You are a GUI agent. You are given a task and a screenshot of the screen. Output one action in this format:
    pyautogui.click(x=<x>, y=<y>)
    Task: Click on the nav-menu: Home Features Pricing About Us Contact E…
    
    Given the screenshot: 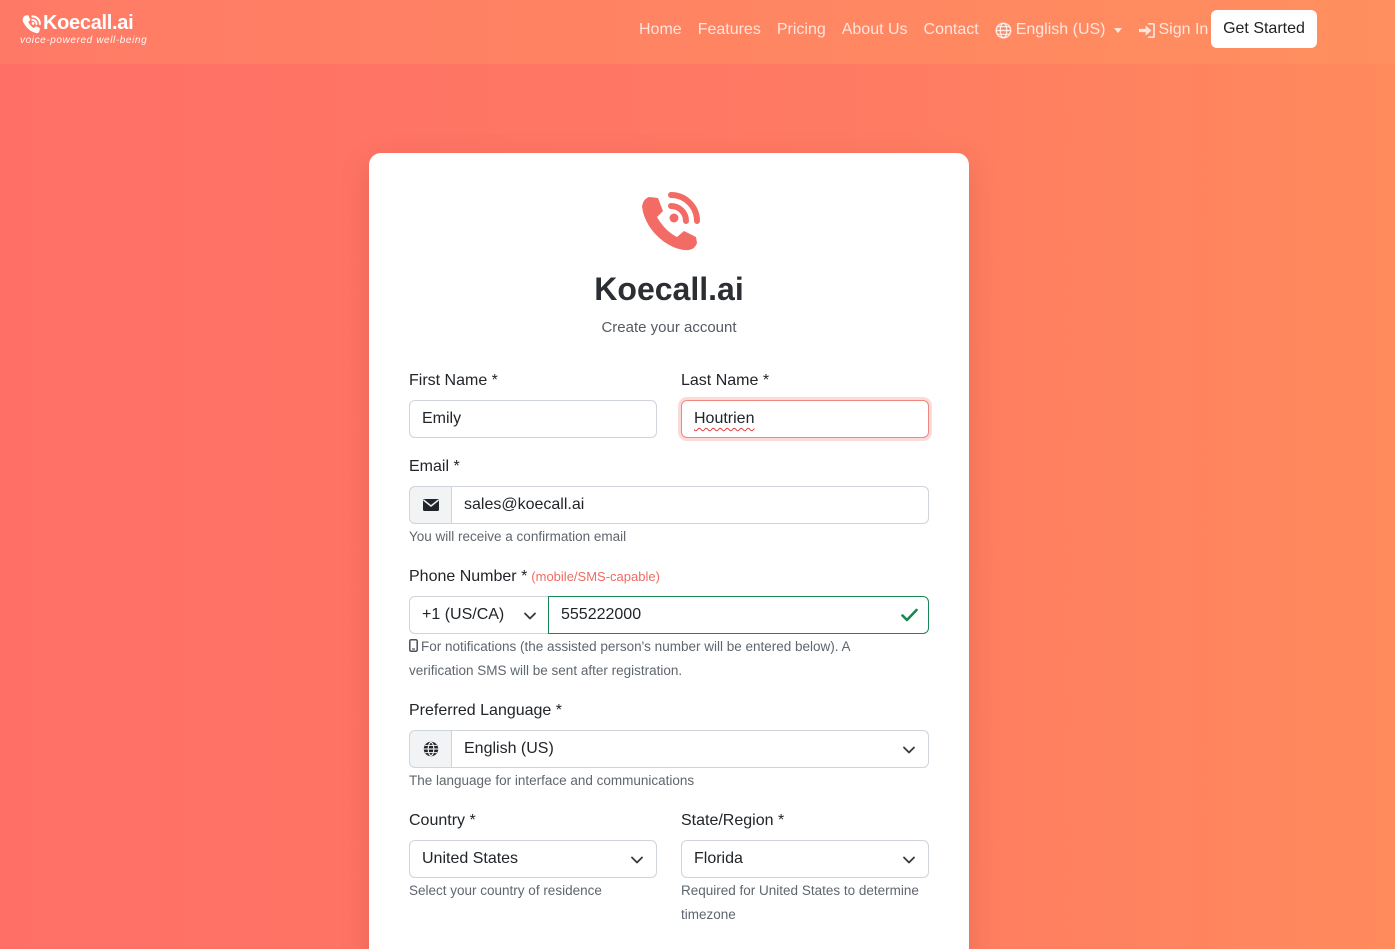 What is the action you would take?
    pyautogui.click(x=931, y=30)
    